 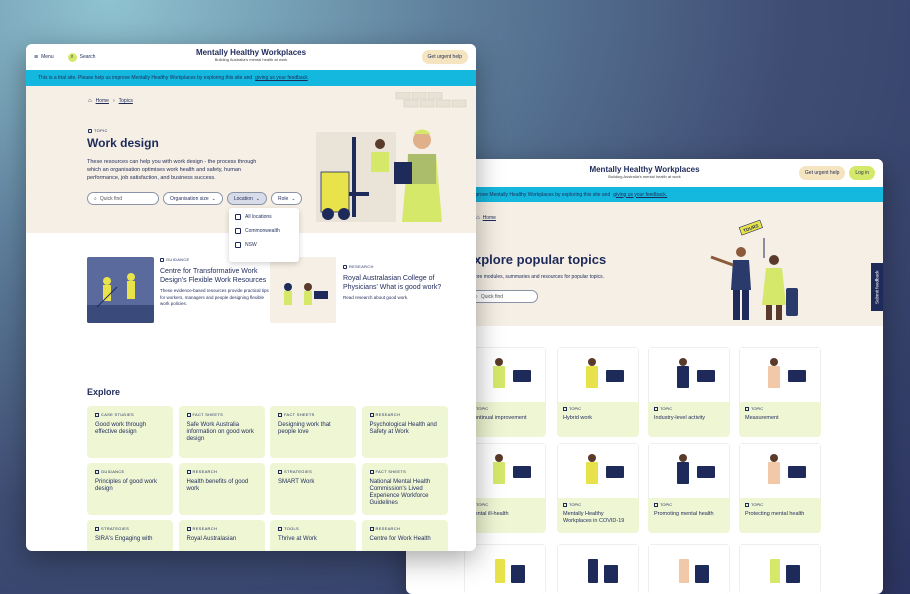 What do you see at coordinates (862, 173) in the screenshot?
I see `login-button: Log in` at bounding box center [862, 173].